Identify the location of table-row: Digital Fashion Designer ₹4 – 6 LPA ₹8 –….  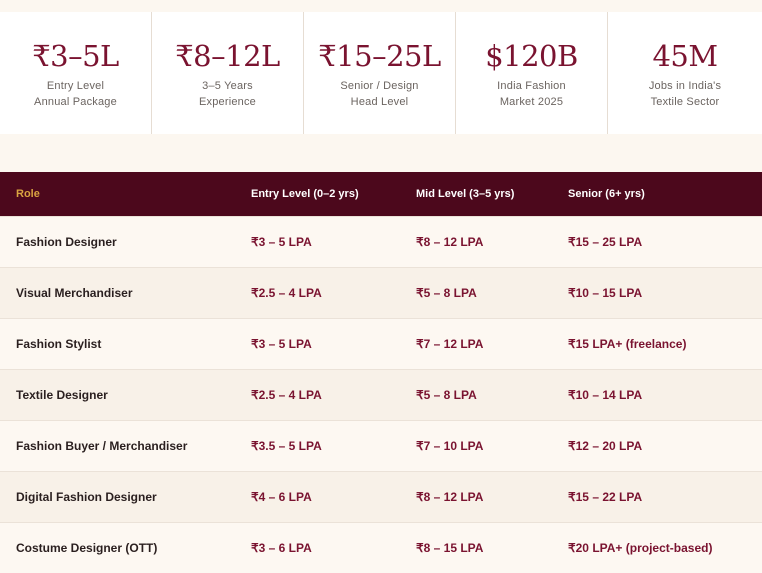
(381, 497).